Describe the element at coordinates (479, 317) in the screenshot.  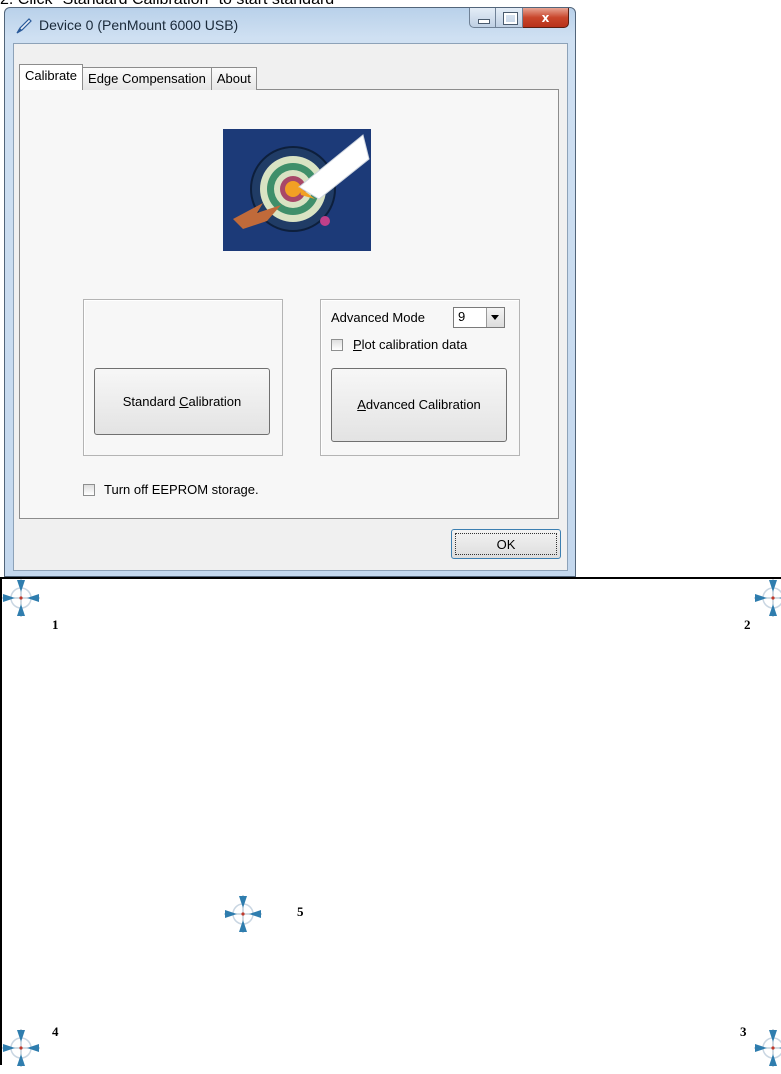
I see `advanced-mode-select: 9` at that location.